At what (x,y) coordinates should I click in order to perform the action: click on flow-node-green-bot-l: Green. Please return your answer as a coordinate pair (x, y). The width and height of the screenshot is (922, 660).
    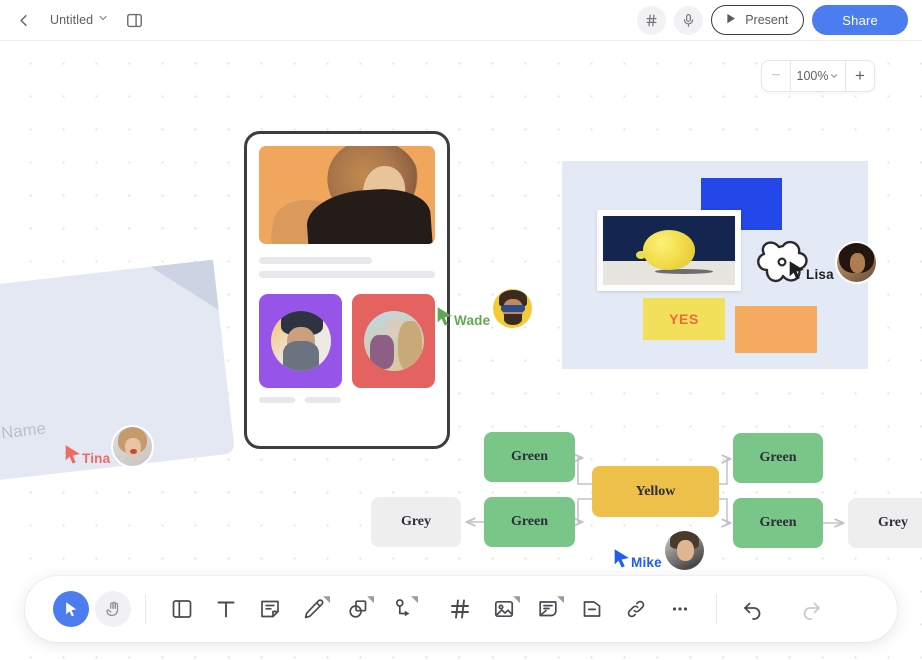
    Looking at the image, I should click on (529, 522).